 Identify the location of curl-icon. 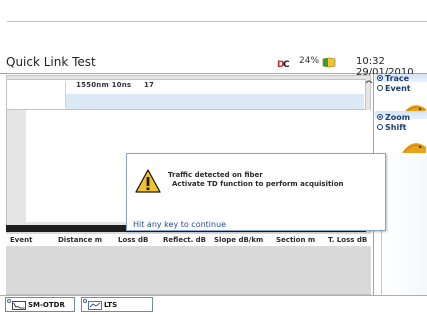
(369, 83).